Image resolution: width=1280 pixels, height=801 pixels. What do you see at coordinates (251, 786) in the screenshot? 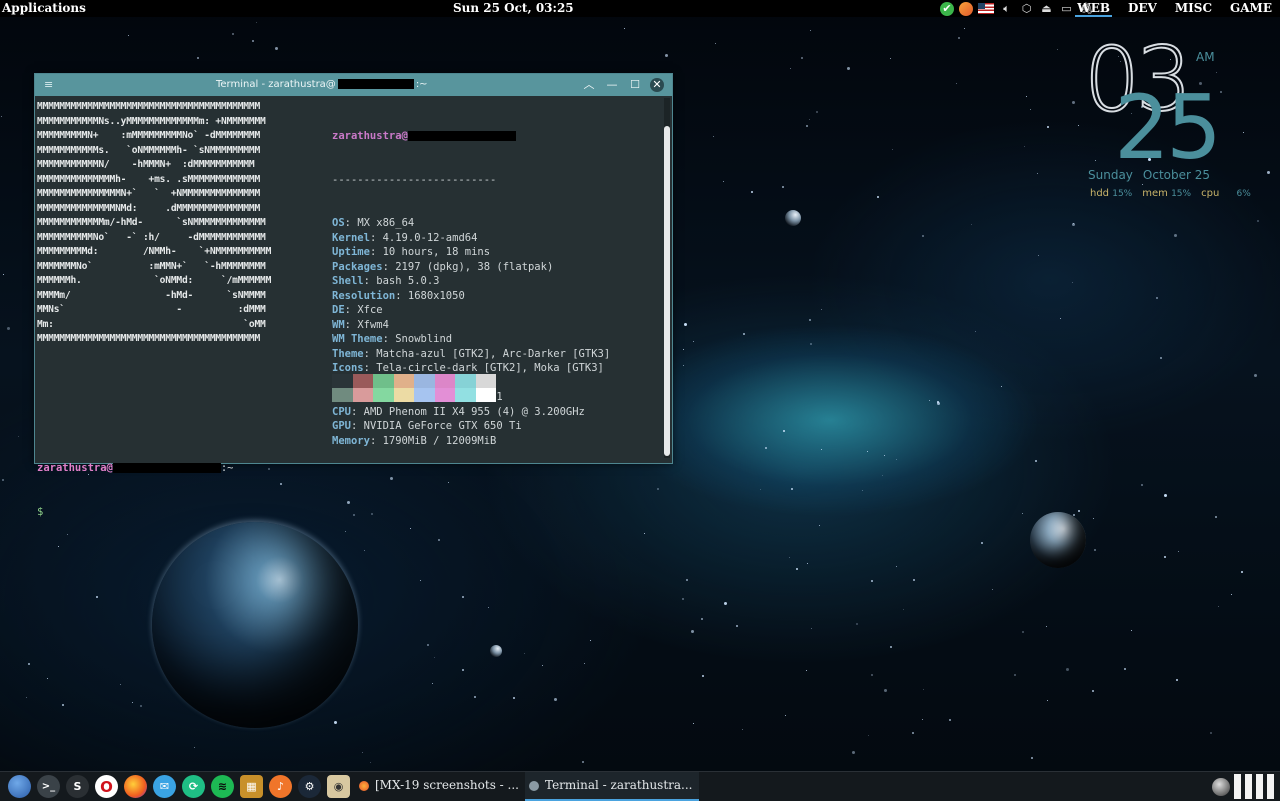
I see `radio-icon: ▦` at bounding box center [251, 786].